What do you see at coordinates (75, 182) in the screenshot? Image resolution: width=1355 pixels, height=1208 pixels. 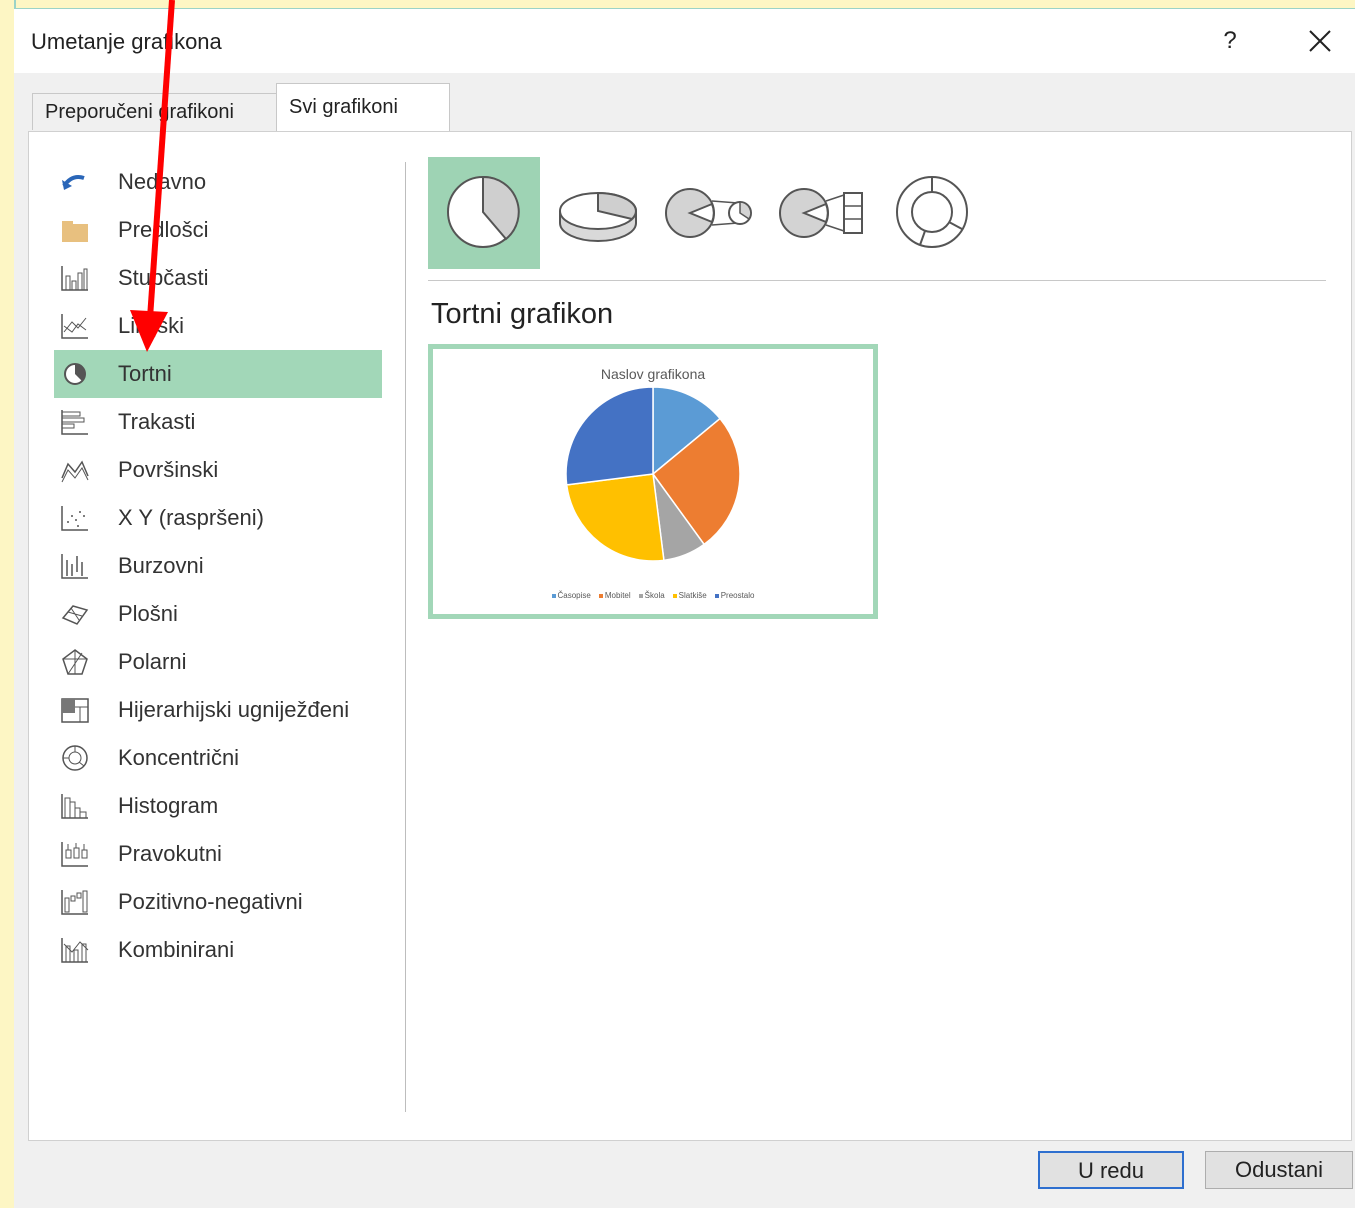 I see `recent-icon` at bounding box center [75, 182].